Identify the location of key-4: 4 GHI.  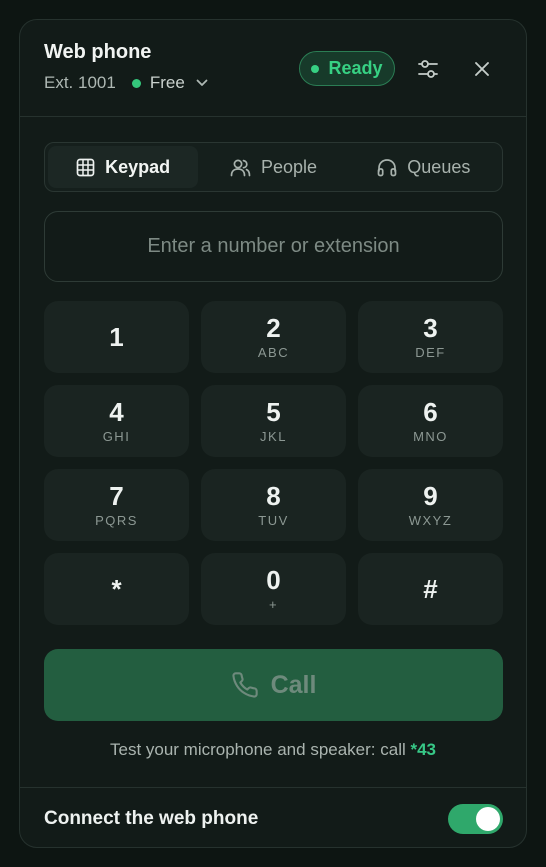
(116, 421).